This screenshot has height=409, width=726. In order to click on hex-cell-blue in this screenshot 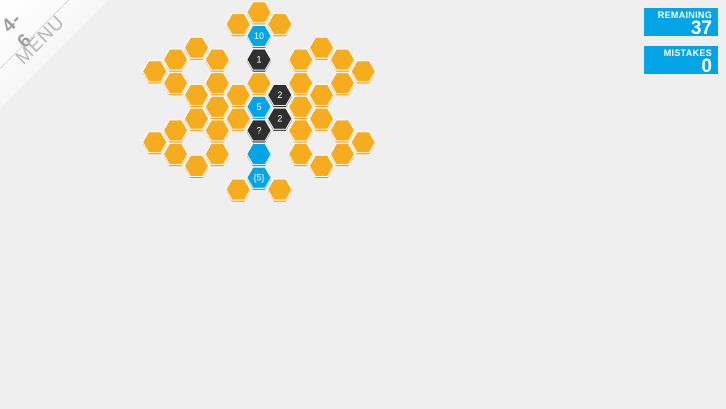, I will do `click(259, 155)`.